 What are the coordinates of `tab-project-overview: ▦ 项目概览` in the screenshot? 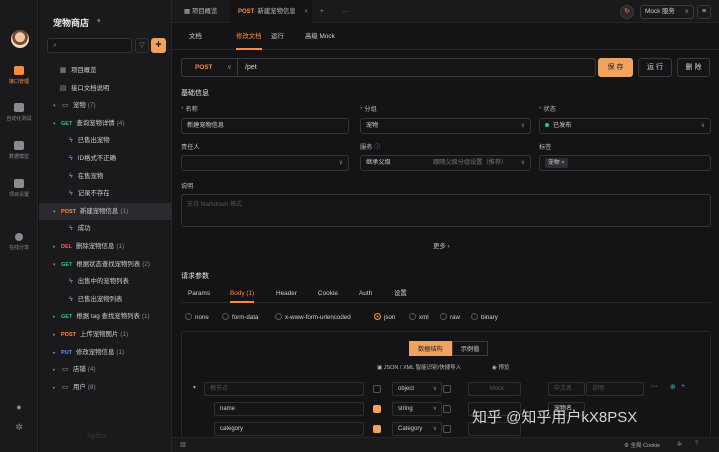 It's located at (200, 11).